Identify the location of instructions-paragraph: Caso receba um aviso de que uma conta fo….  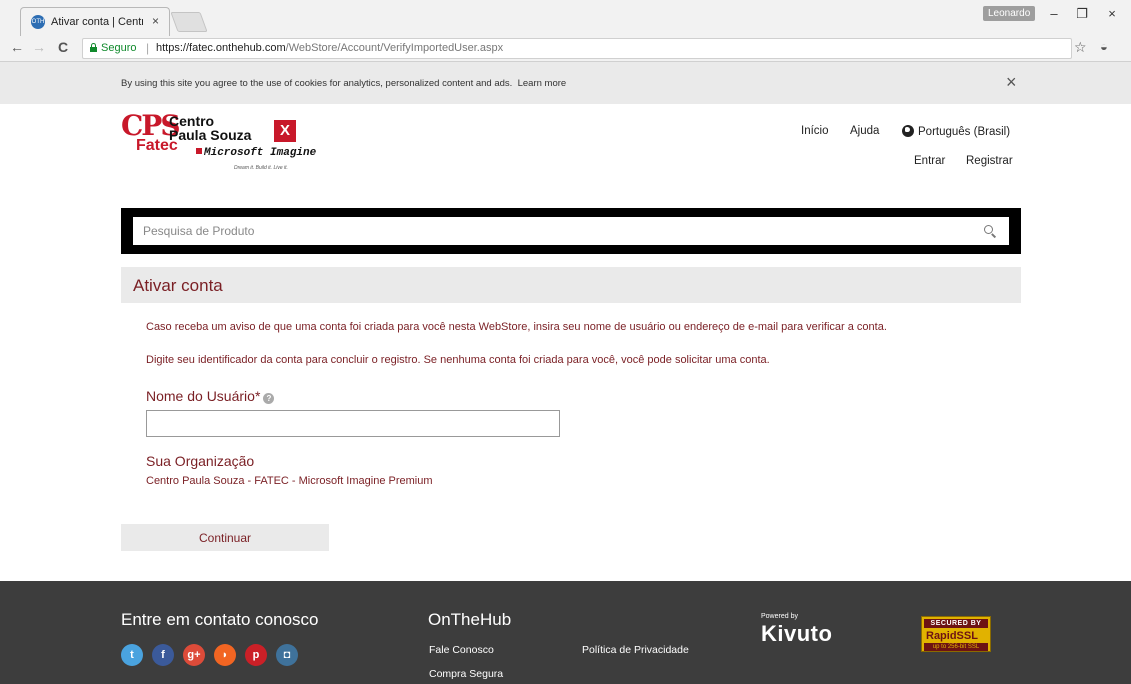
(516, 327).